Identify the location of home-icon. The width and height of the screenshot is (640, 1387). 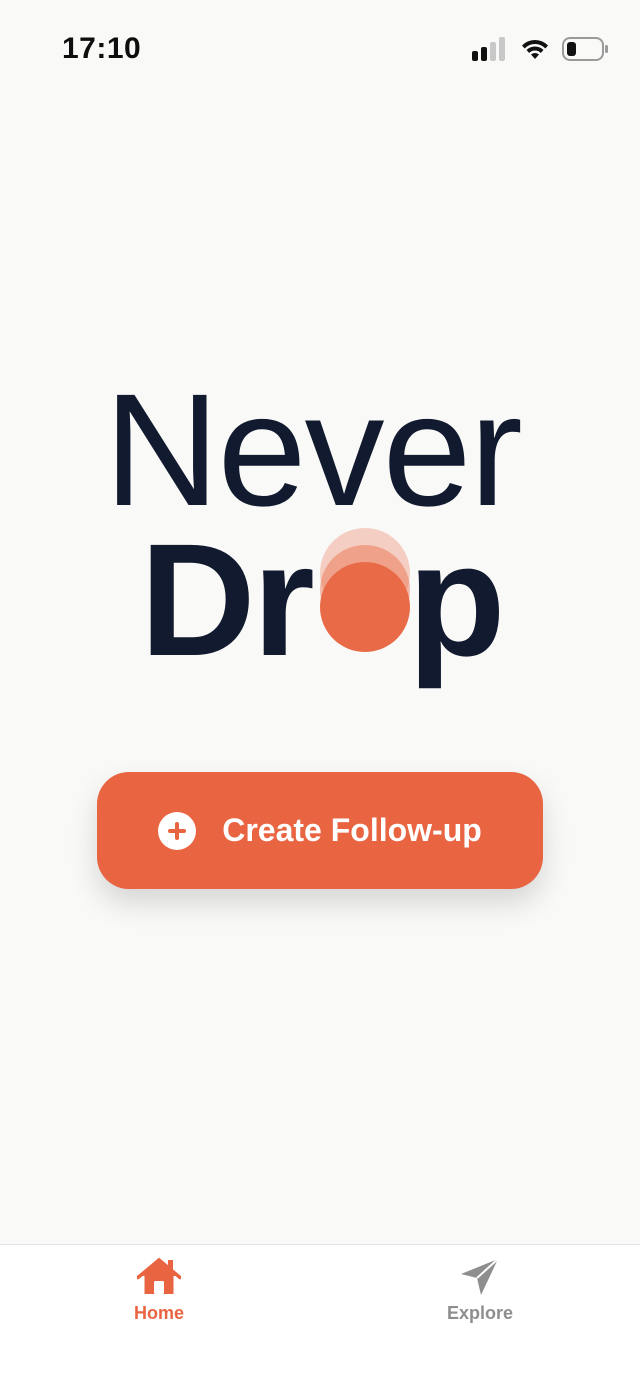
(159, 1277).